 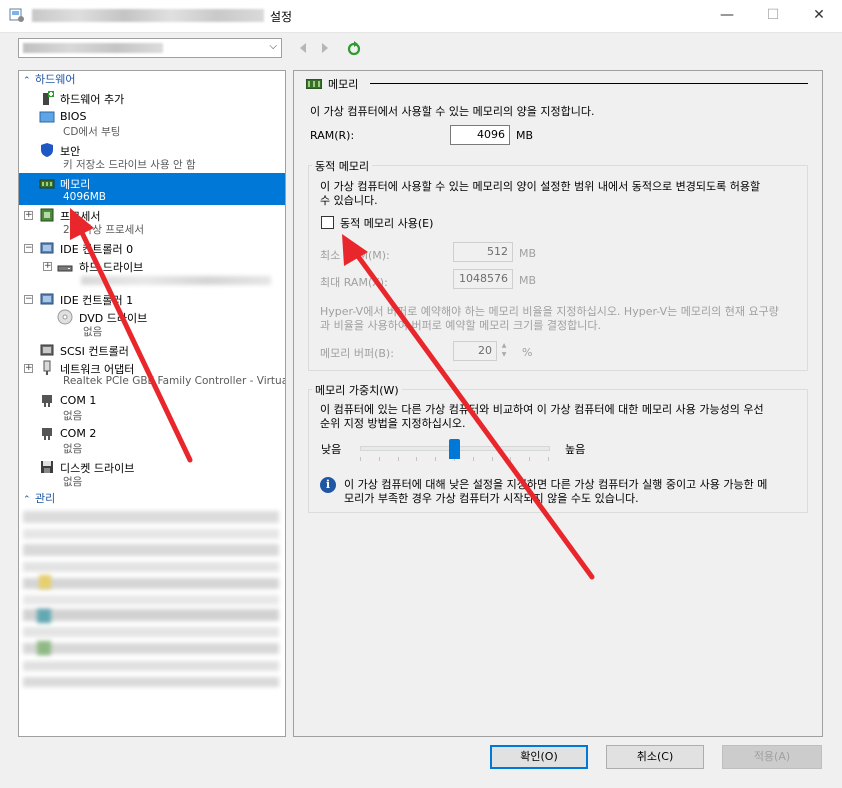 I want to click on weight-desc-2: 순위 지정 방법을 지정하십시오., so click(x=393, y=423).